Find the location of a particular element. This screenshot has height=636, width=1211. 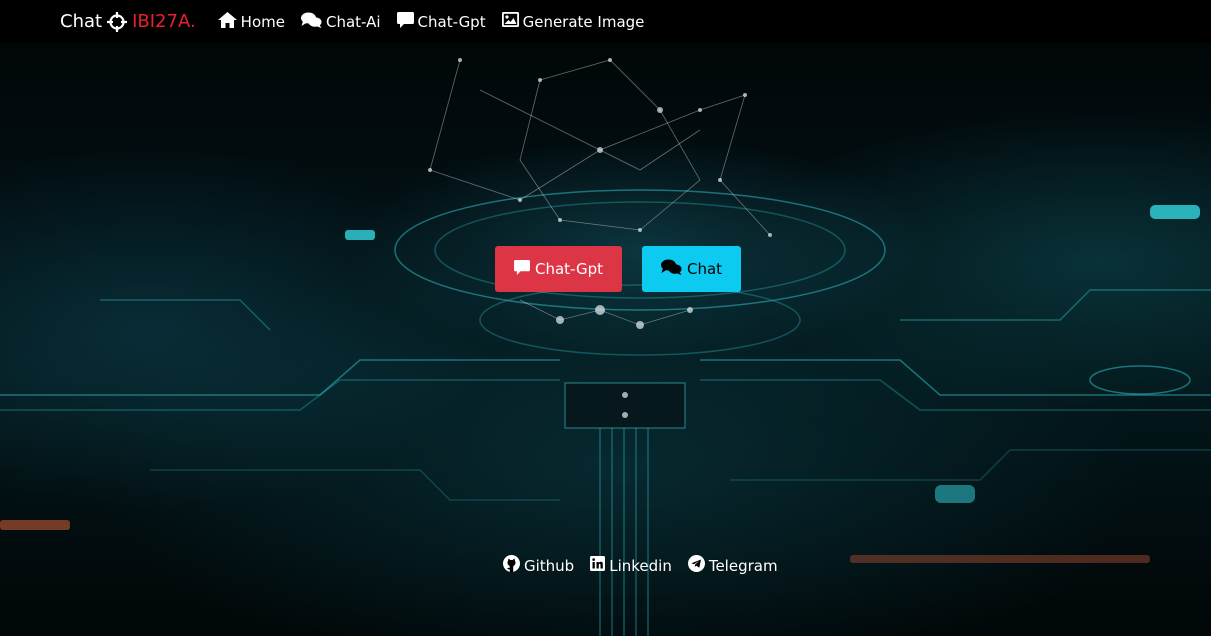

footer-links: Github Linkedin Telegram is located at coordinates (648, 565).